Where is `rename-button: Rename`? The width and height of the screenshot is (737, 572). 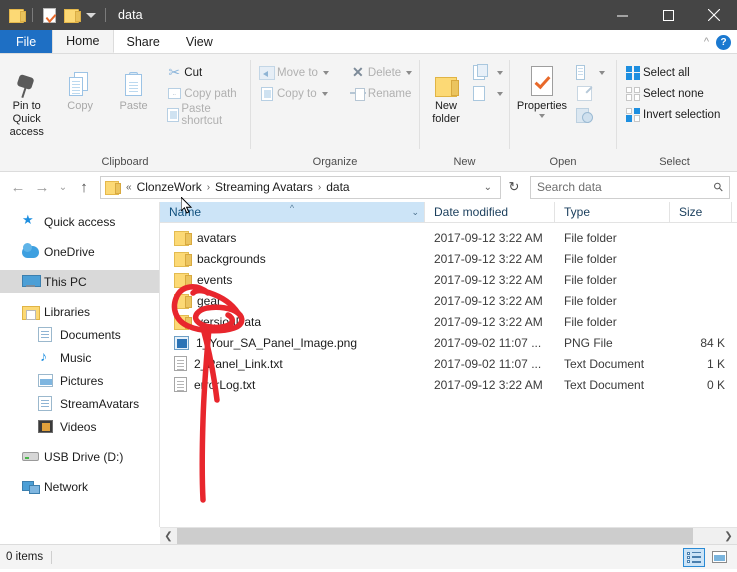 rename-button: Rename is located at coordinates (383, 93).